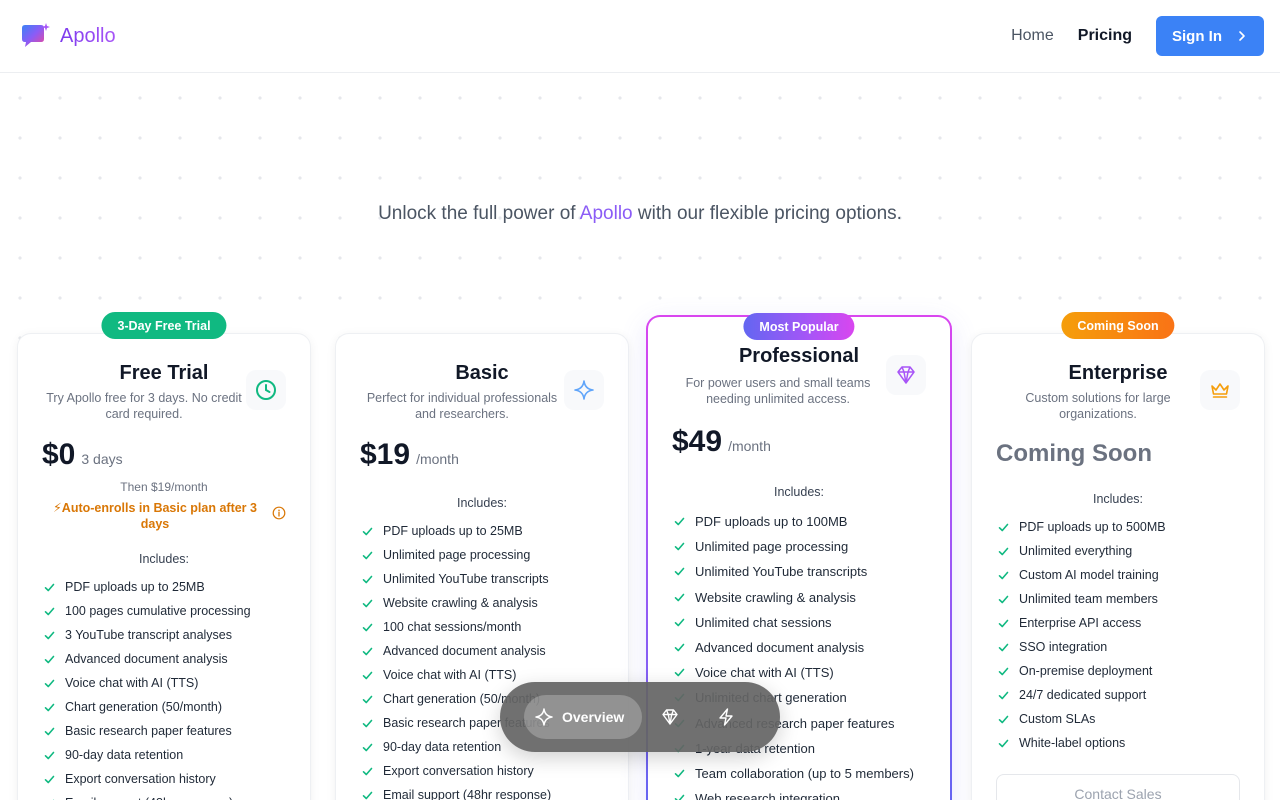 The height and width of the screenshot is (800, 1280). I want to click on feature-item: Custom SLAs, so click(1082, 719).